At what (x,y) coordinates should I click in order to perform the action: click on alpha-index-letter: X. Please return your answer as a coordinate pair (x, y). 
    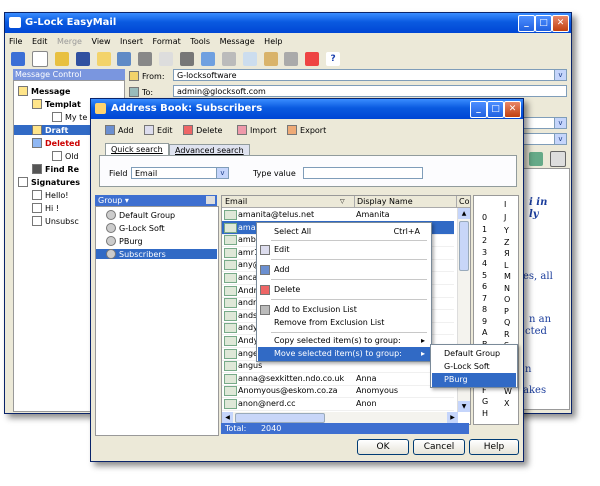
    Looking at the image, I should click on (506, 403).